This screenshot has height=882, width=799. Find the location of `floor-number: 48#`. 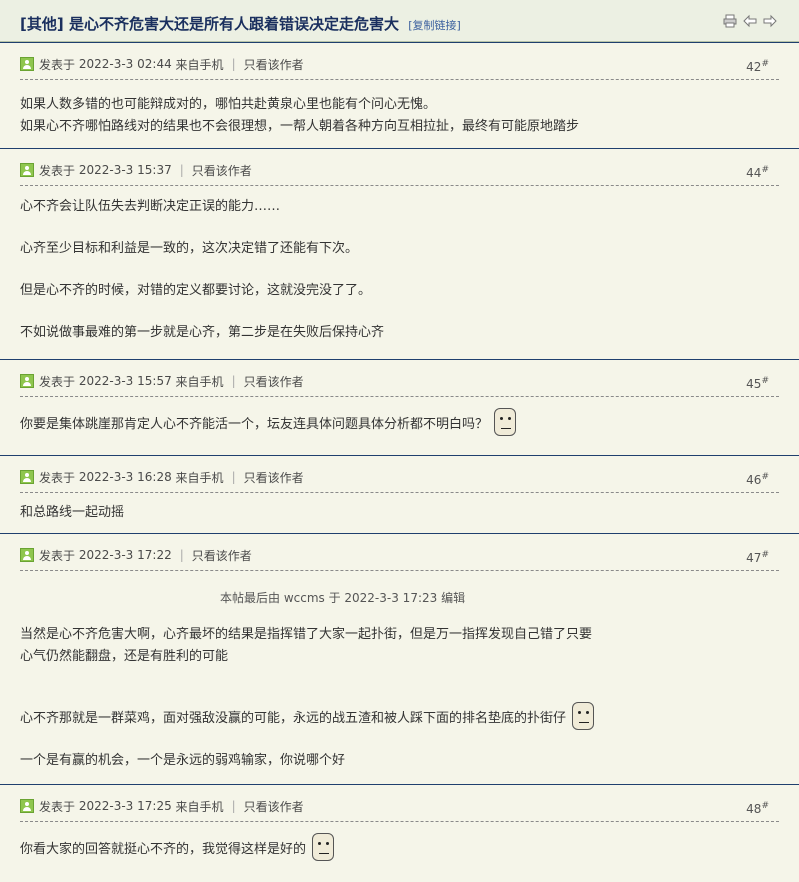

floor-number: 48# is located at coordinates (757, 808).